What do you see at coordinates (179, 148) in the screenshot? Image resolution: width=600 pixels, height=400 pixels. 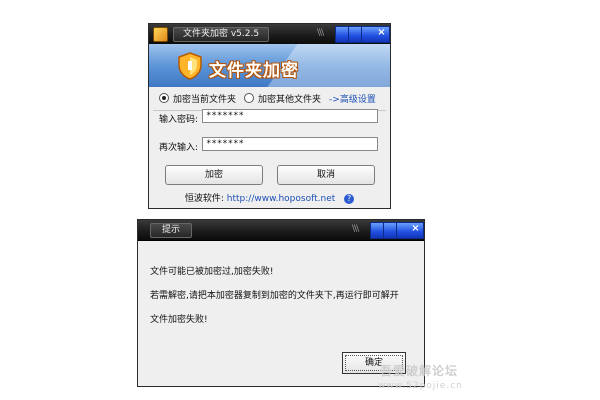 I see `confirm-password-label: 再次输入:` at bounding box center [179, 148].